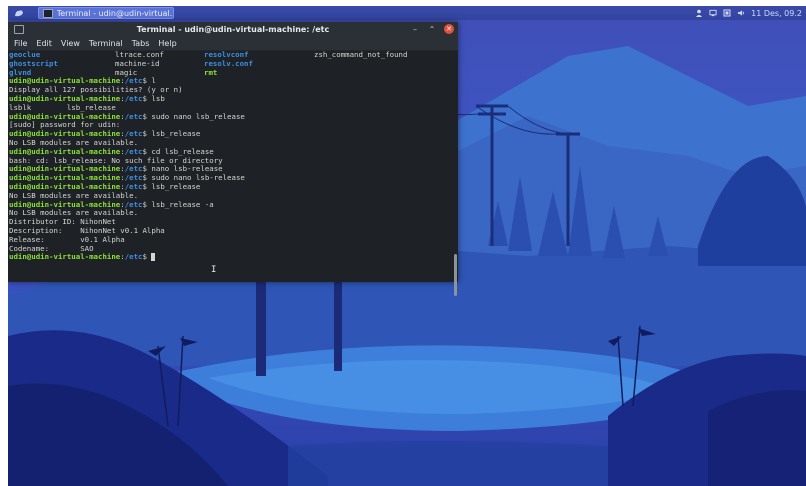 The height and width of the screenshot is (486, 806). What do you see at coordinates (233, 43) in the screenshot?
I see `terminal-menubar: File Edit View Terminal Tabs Help` at bounding box center [233, 43].